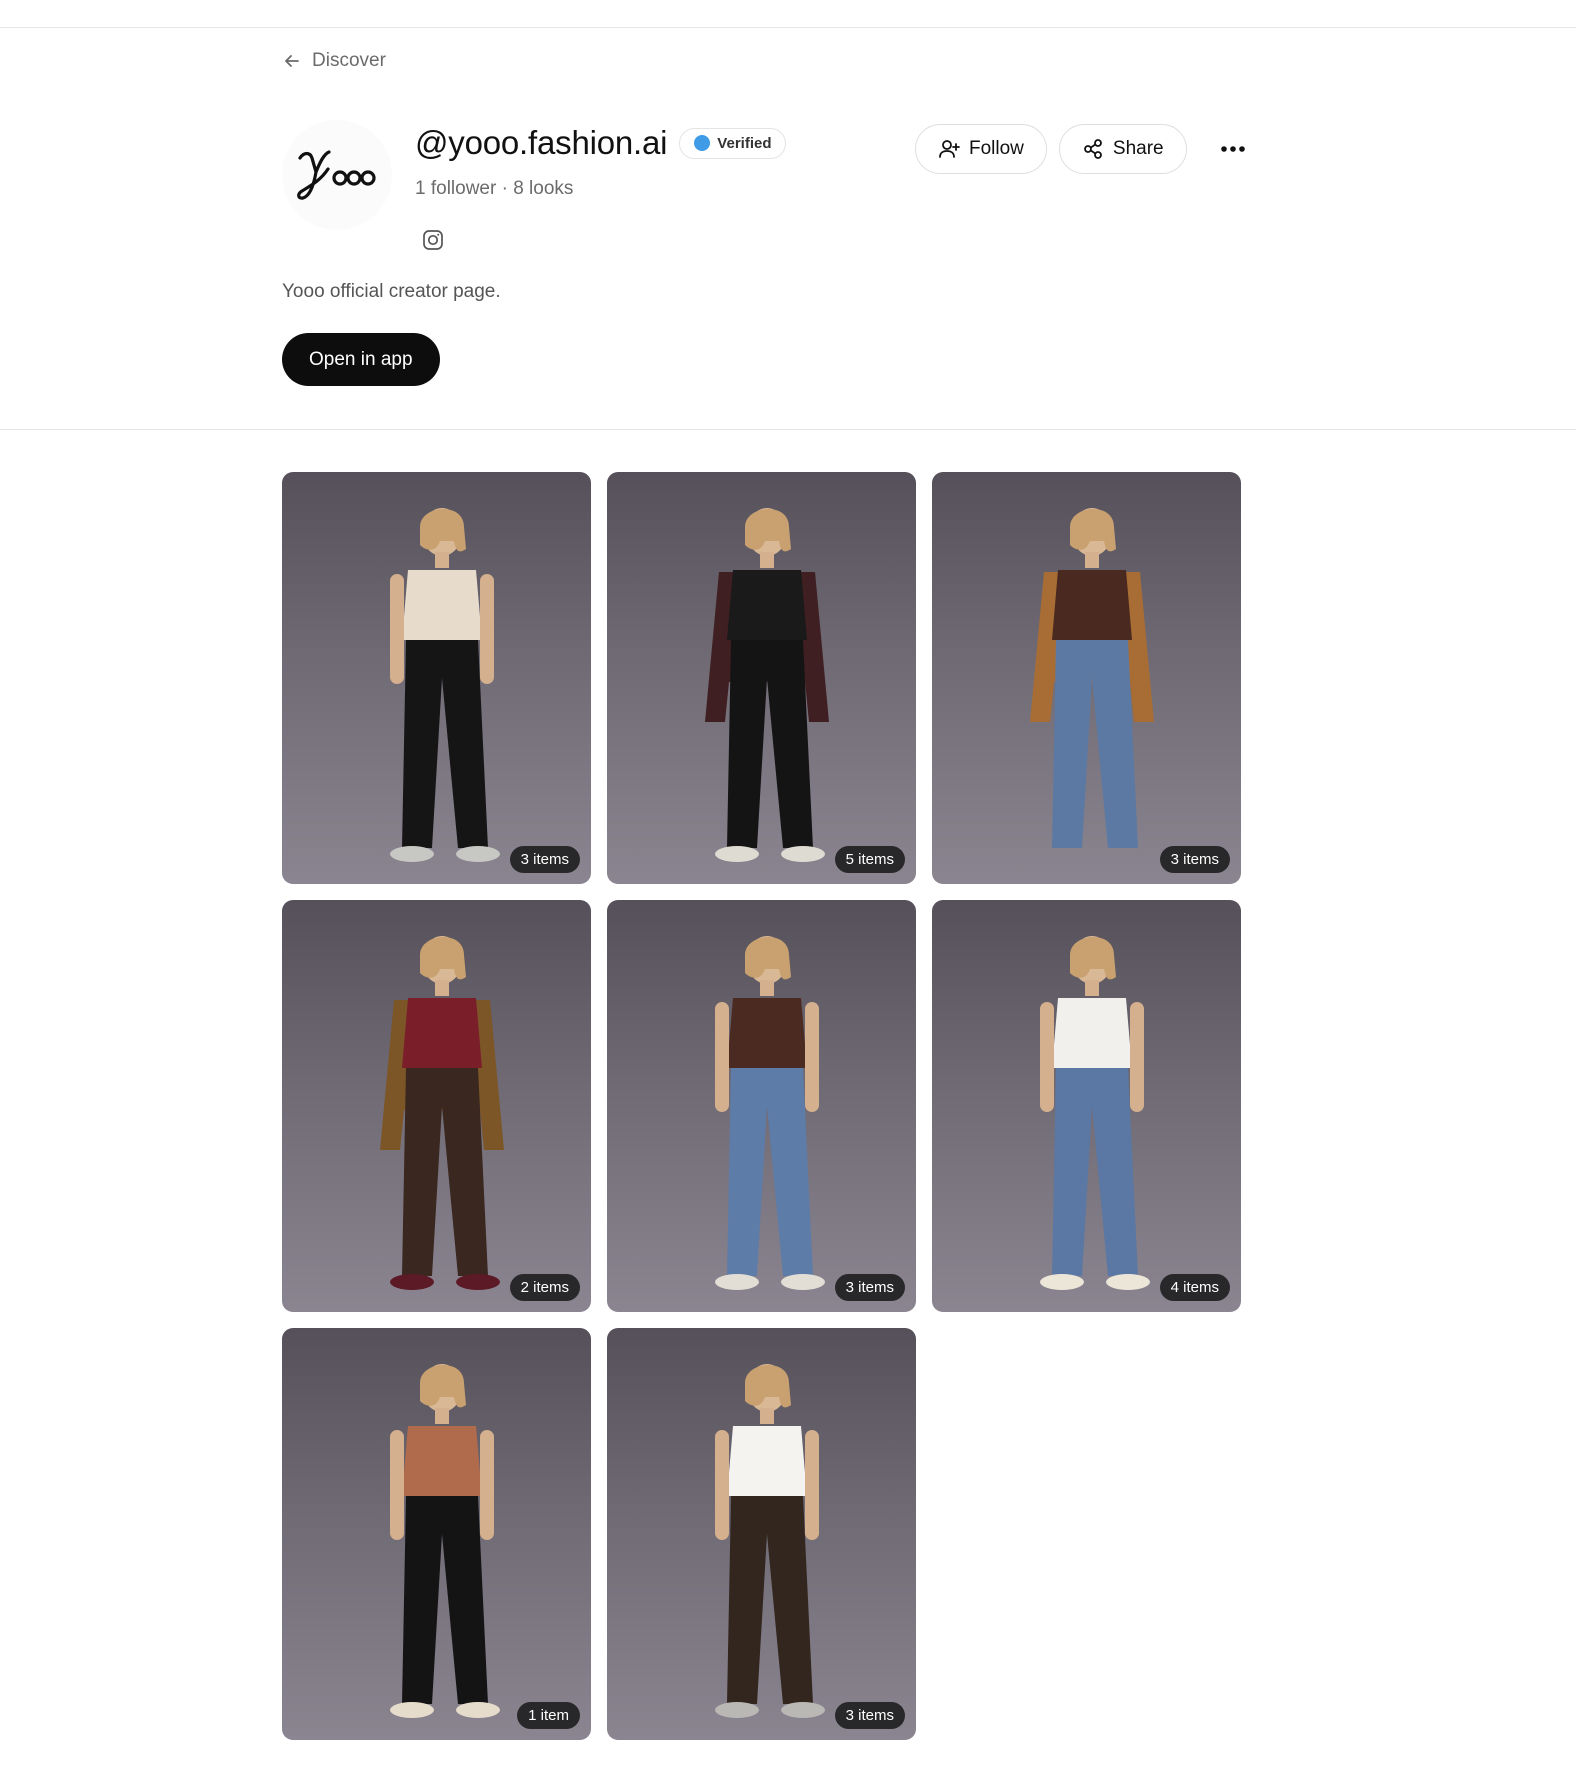 The width and height of the screenshot is (1576, 1784). I want to click on profile-header: @yooo.fashion.ai Verified, so click(600, 143).